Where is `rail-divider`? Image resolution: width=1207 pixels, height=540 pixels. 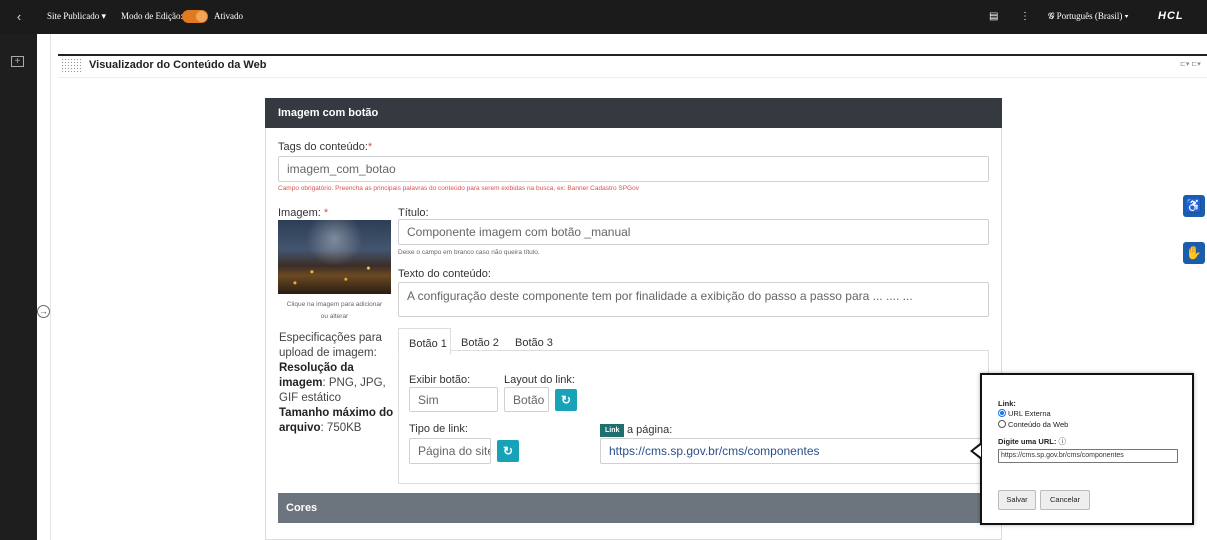 rail-divider is located at coordinates (50, 287).